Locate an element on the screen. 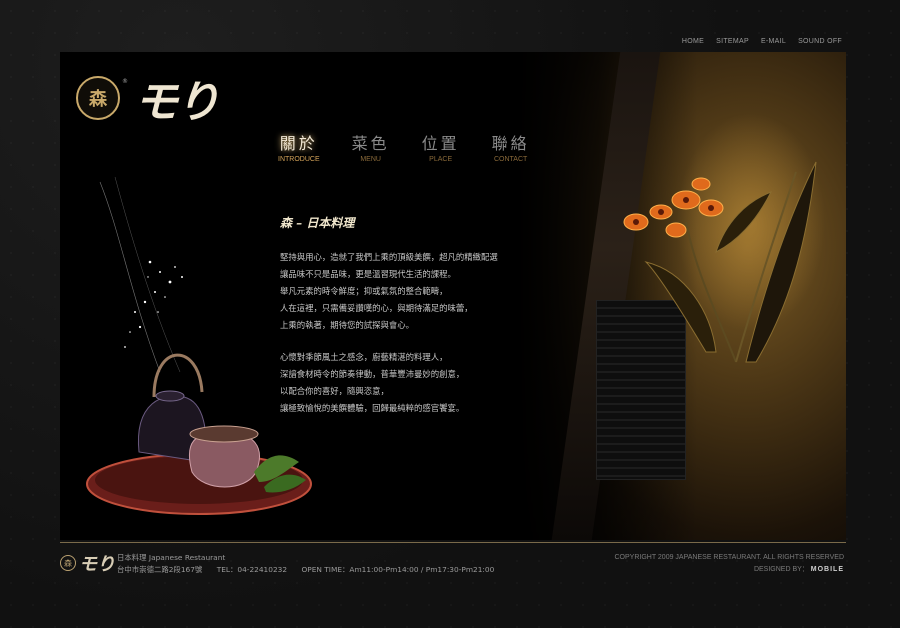  designed-by-label: DESIGNED BY： is located at coordinates (781, 569).